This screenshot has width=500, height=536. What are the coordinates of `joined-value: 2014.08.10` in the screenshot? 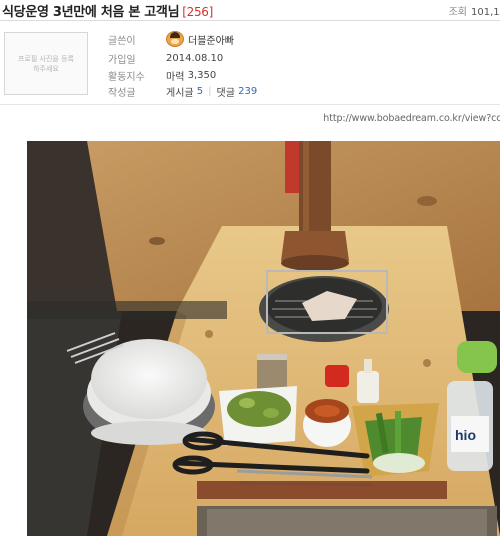 It's located at (195, 58).